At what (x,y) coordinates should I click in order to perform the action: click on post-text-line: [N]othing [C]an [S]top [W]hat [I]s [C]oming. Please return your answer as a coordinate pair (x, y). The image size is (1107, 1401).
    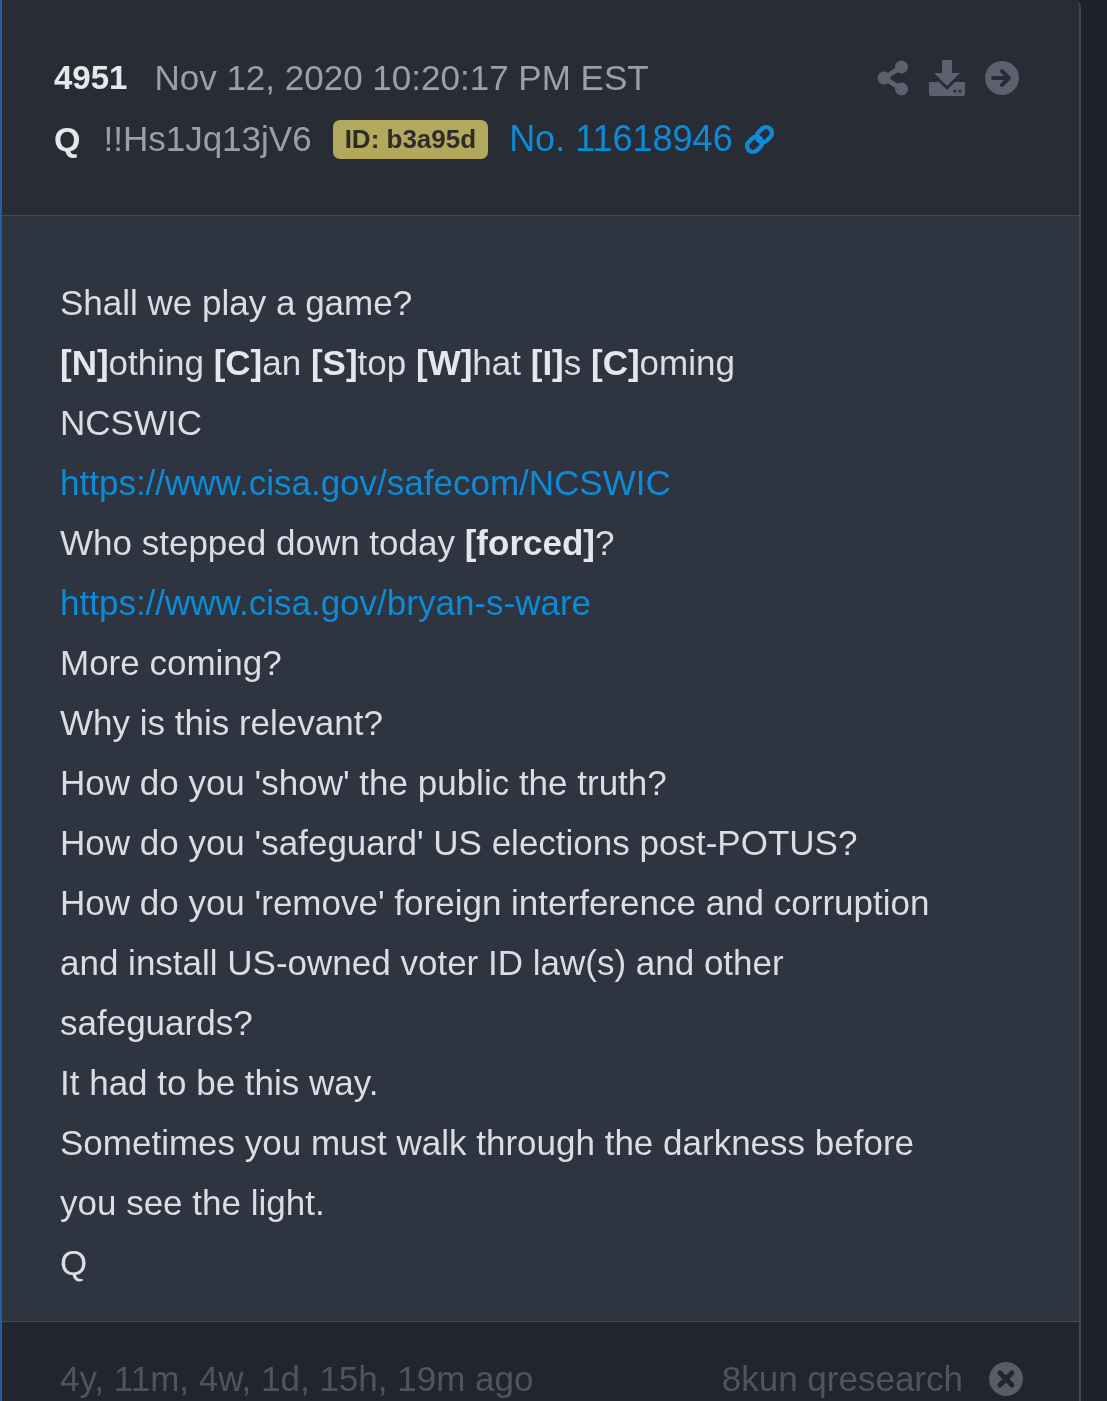
    Looking at the image, I should click on (398, 363).